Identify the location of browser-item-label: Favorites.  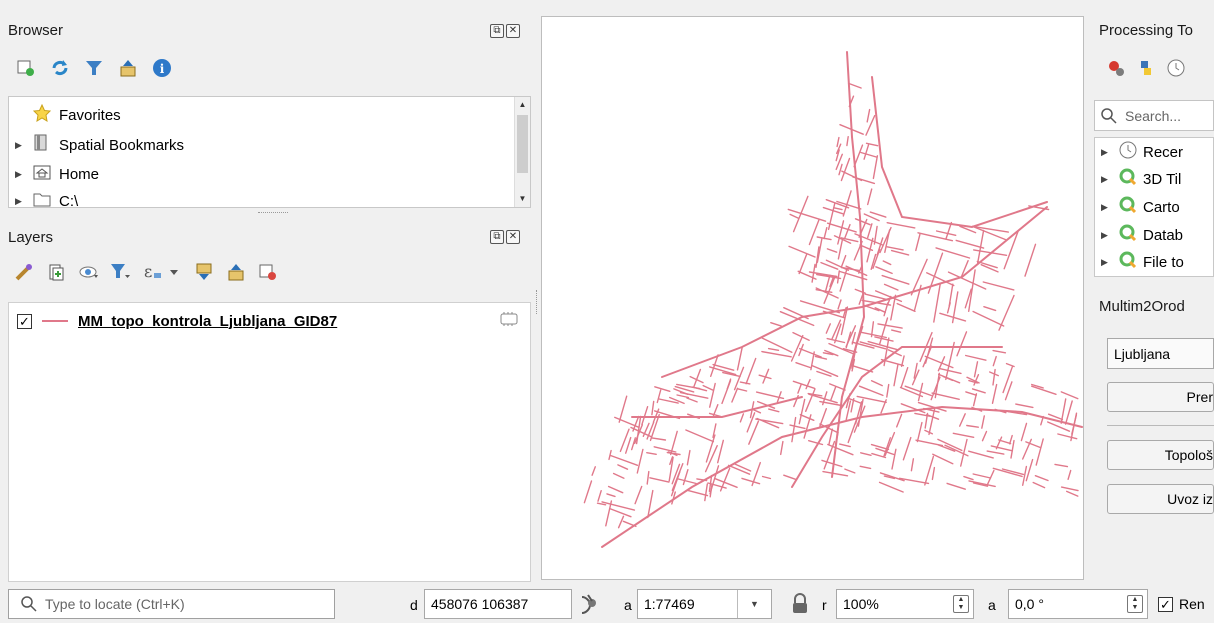
(90, 115).